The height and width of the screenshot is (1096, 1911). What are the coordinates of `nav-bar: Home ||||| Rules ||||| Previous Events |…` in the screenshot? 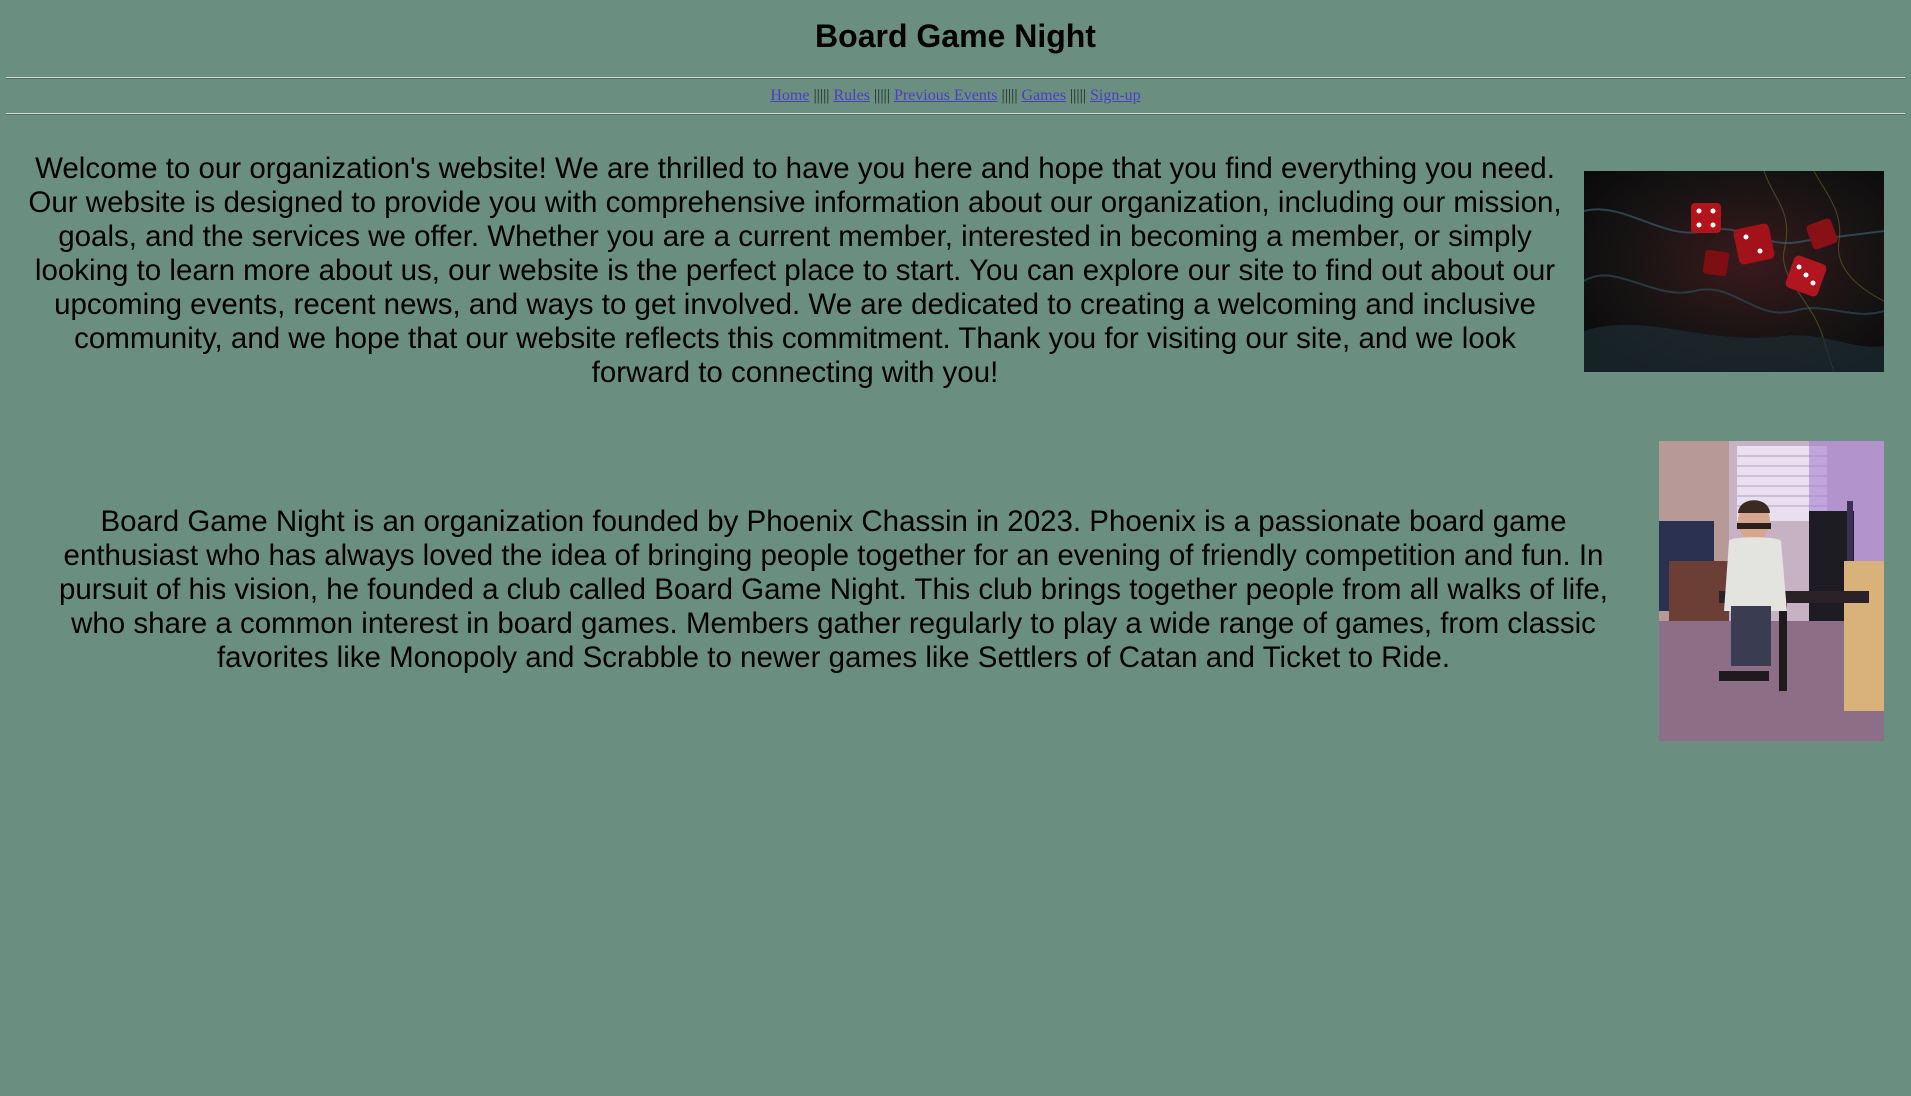 It's located at (955, 96).